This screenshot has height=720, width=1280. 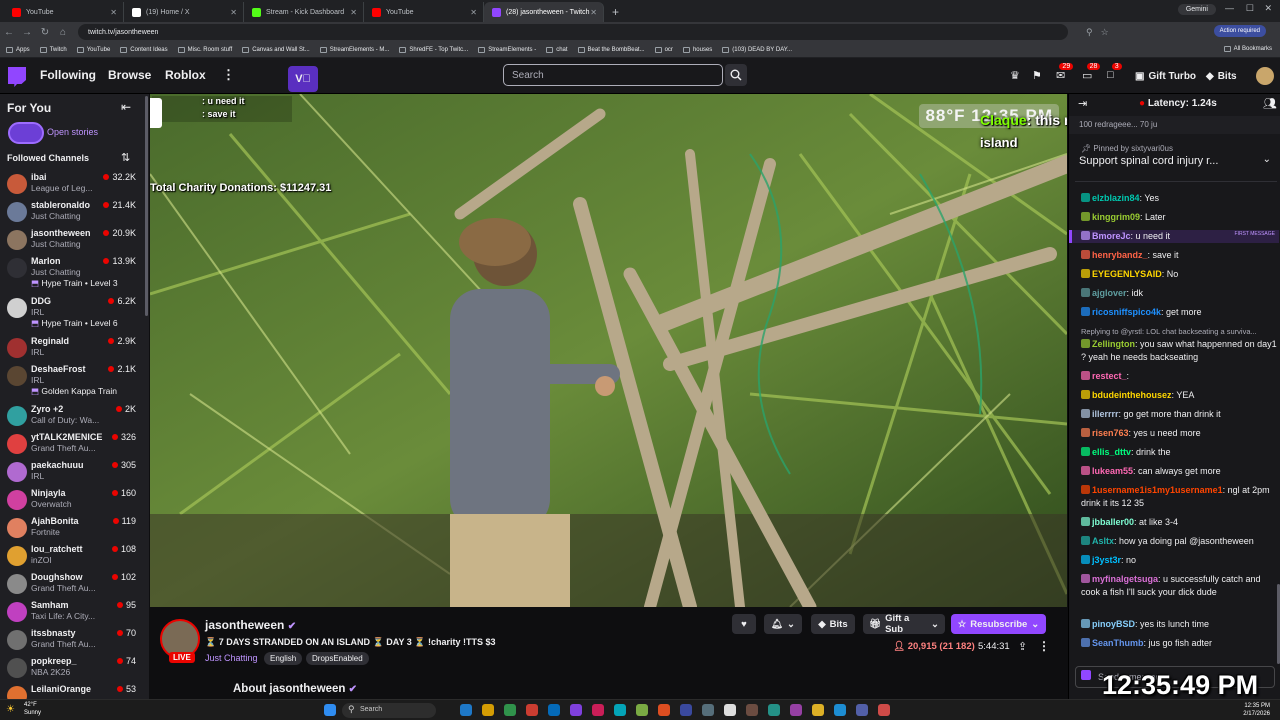 I want to click on chat-message: restect_:, so click(x=1179, y=376).